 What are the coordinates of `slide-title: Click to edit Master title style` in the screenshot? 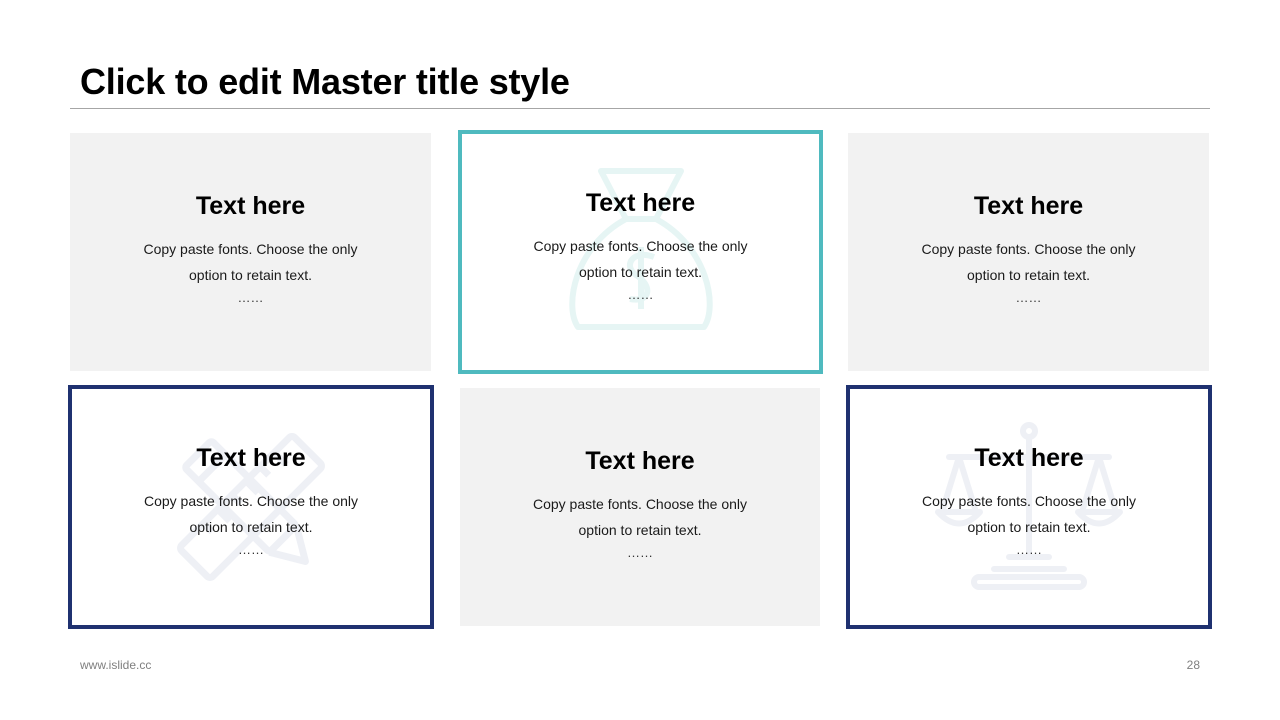 It's located at (325, 82).